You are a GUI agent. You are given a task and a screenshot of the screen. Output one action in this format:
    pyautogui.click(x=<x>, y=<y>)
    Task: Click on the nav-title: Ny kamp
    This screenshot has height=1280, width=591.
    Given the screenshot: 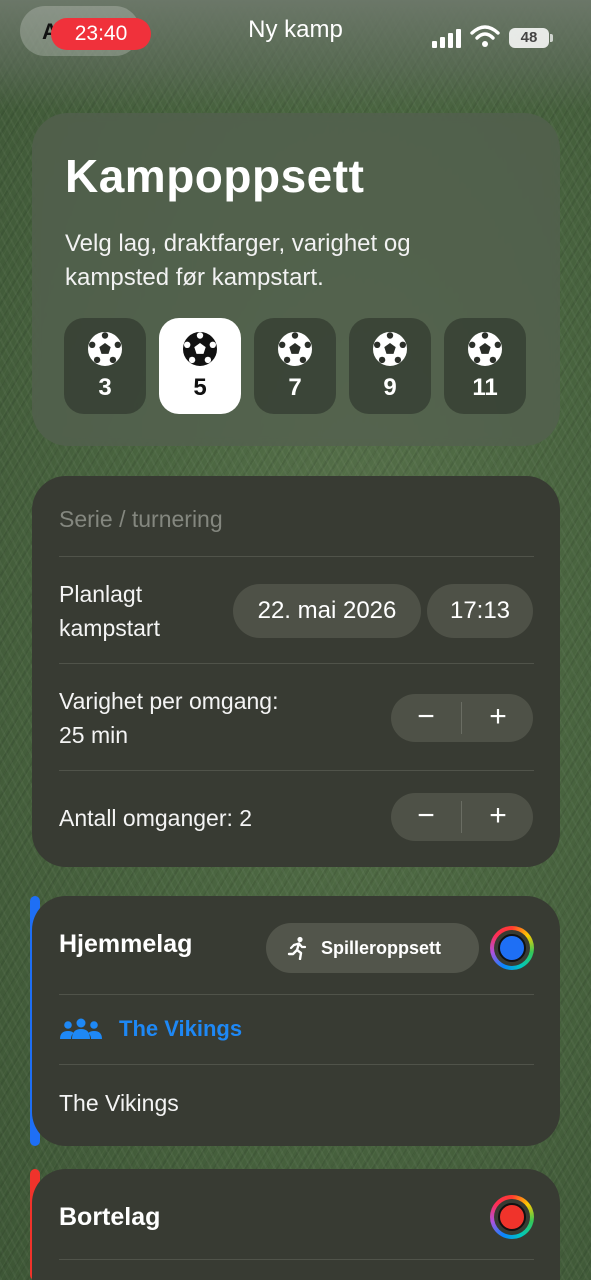 What is the action you would take?
    pyautogui.click(x=295, y=29)
    